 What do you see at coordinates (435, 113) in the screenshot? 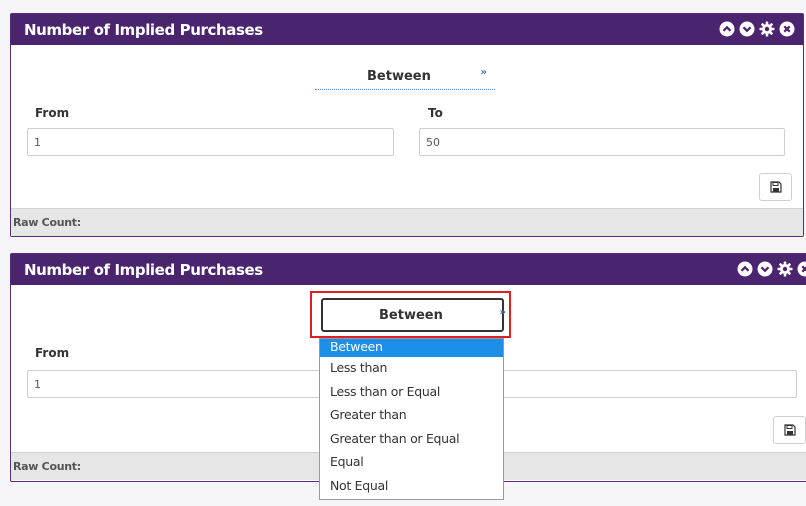
I see `to-label: To` at bounding box center [435, 113].